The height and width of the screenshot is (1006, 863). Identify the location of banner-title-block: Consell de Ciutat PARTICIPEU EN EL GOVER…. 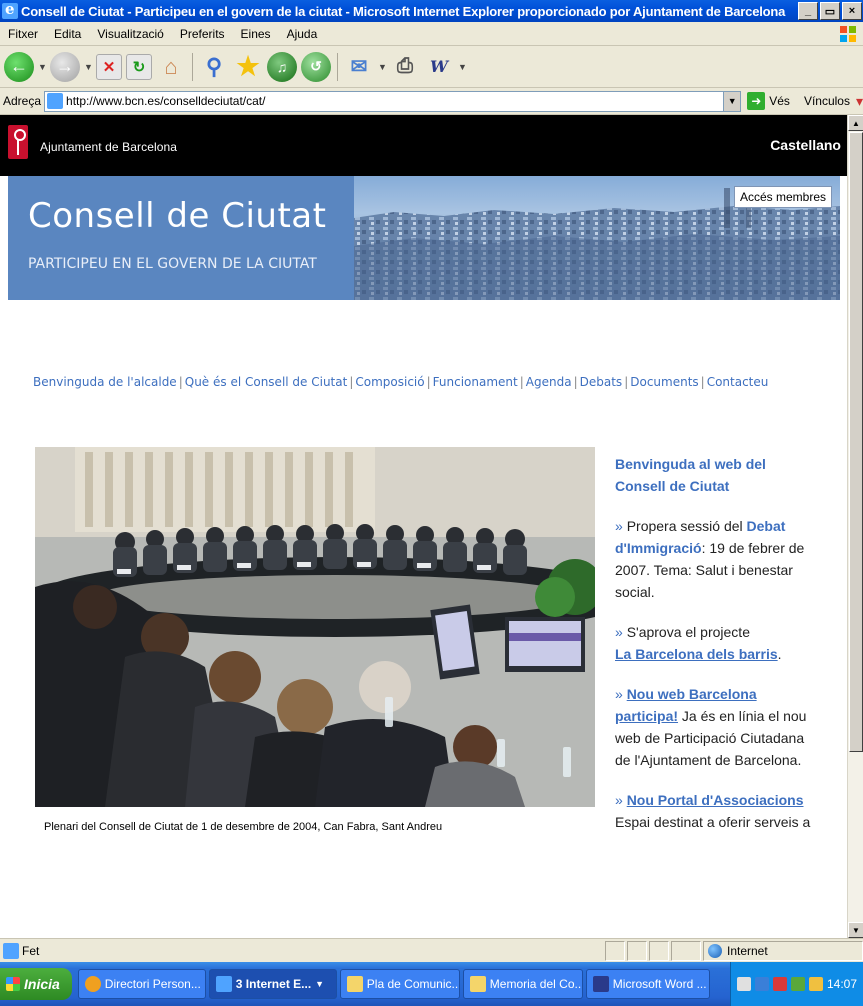
(181, 238).